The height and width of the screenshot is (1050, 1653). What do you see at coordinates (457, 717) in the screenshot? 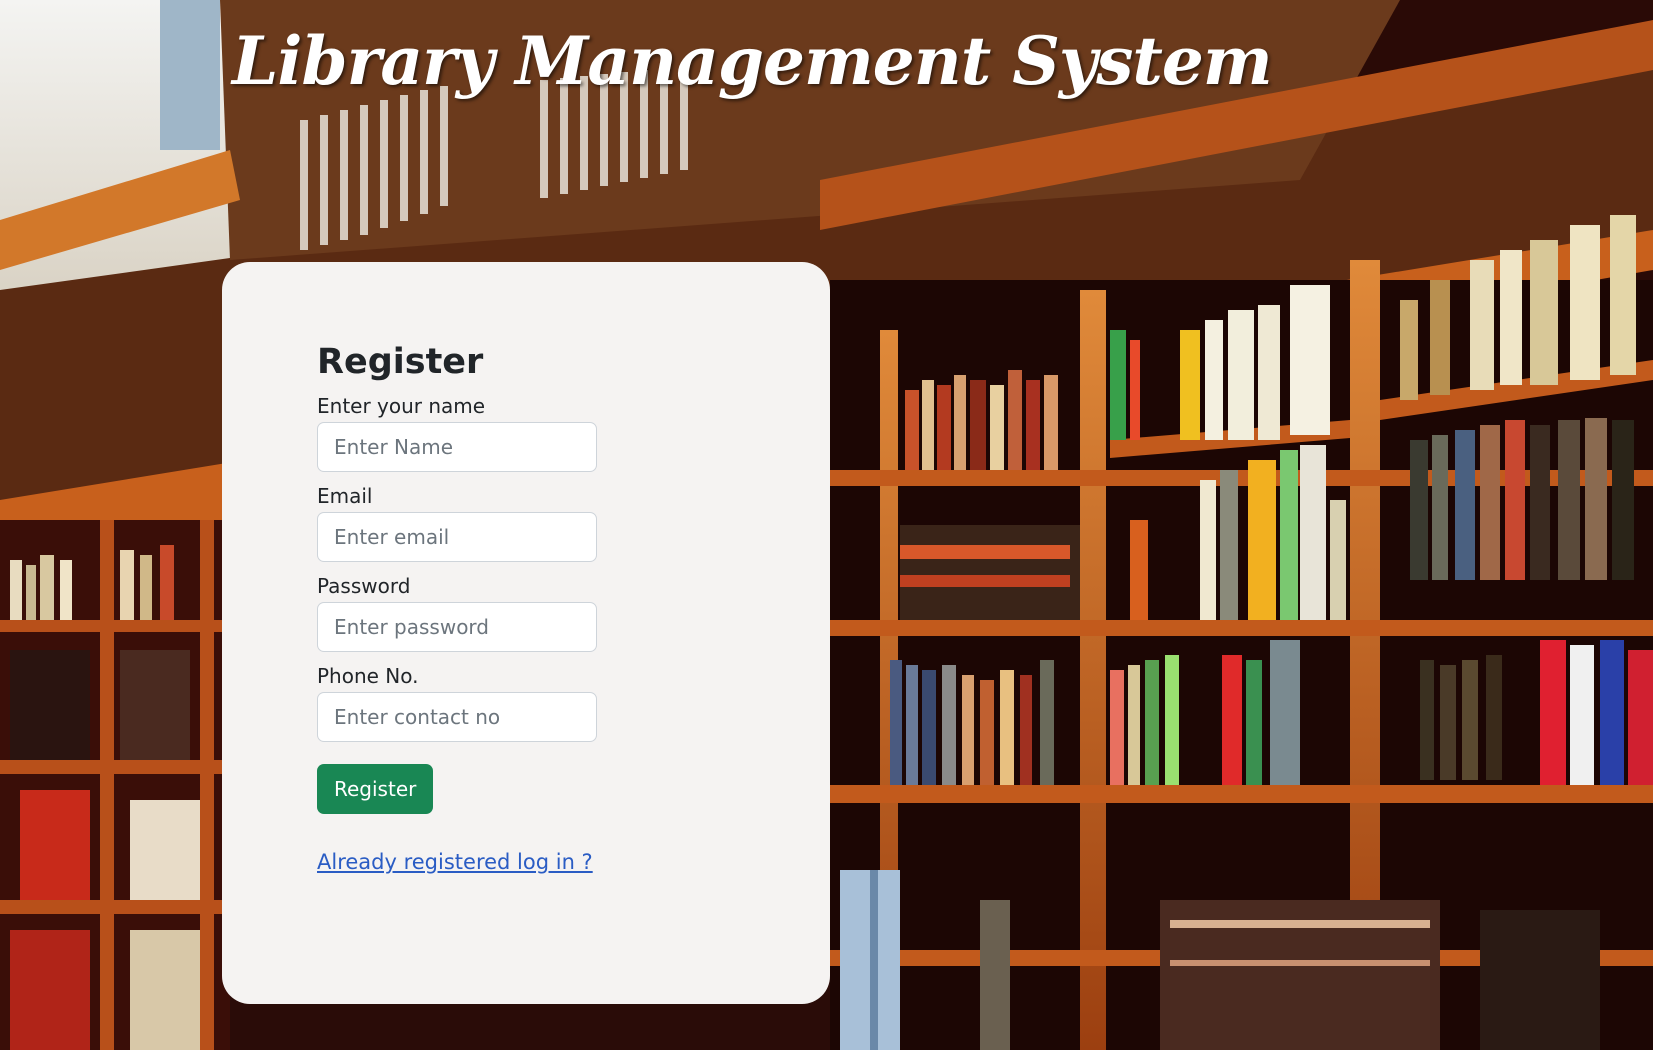
I see `phone-input` at bounding box center [457, 717].